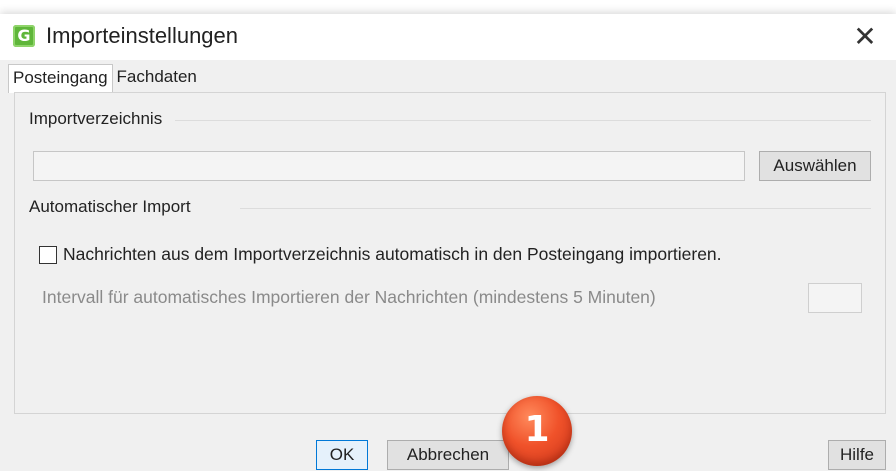  I want to click on cancel-button: Abbrechen, so click(448, 455).